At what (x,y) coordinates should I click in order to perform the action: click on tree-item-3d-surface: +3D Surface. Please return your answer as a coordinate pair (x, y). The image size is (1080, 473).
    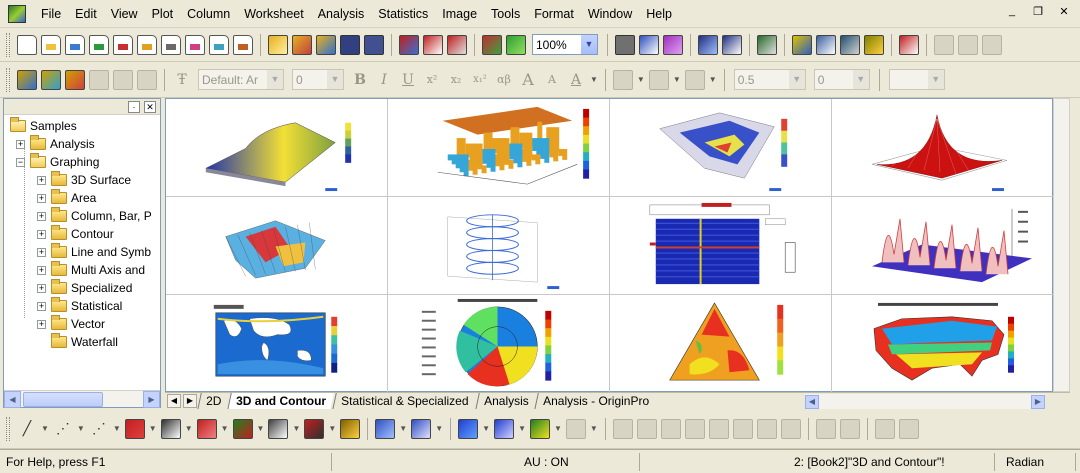
    Looking at the image, I should click on (84, 180).